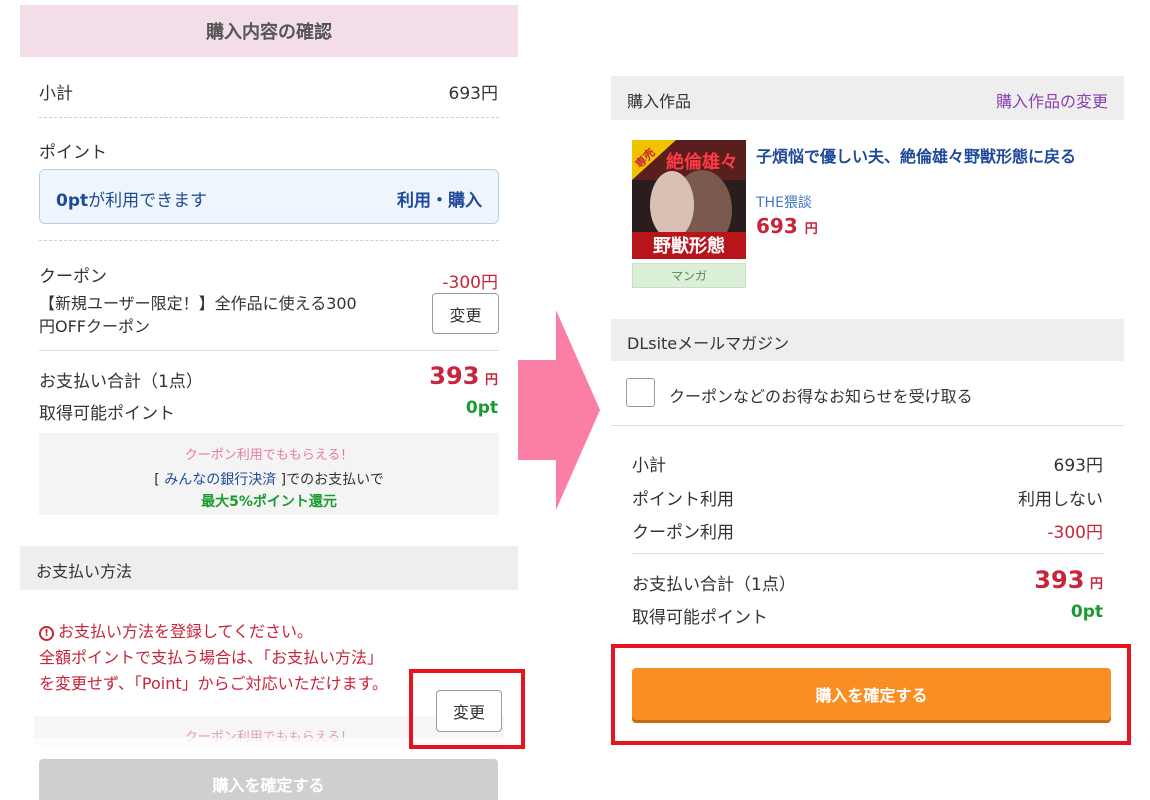  Describe the element at coordinates (214, 683) in the screenshot. I see `warning-line: を変更せず、「Point」からご対応いただけます。` at that location.